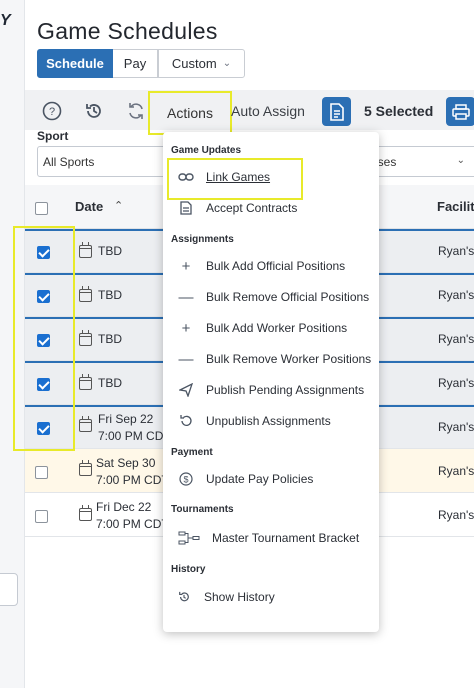 This screenshot has height=688, width=474. Describe the element at coordinates (189, 538) in the screenshot. I see `bracket-icon` at that location.